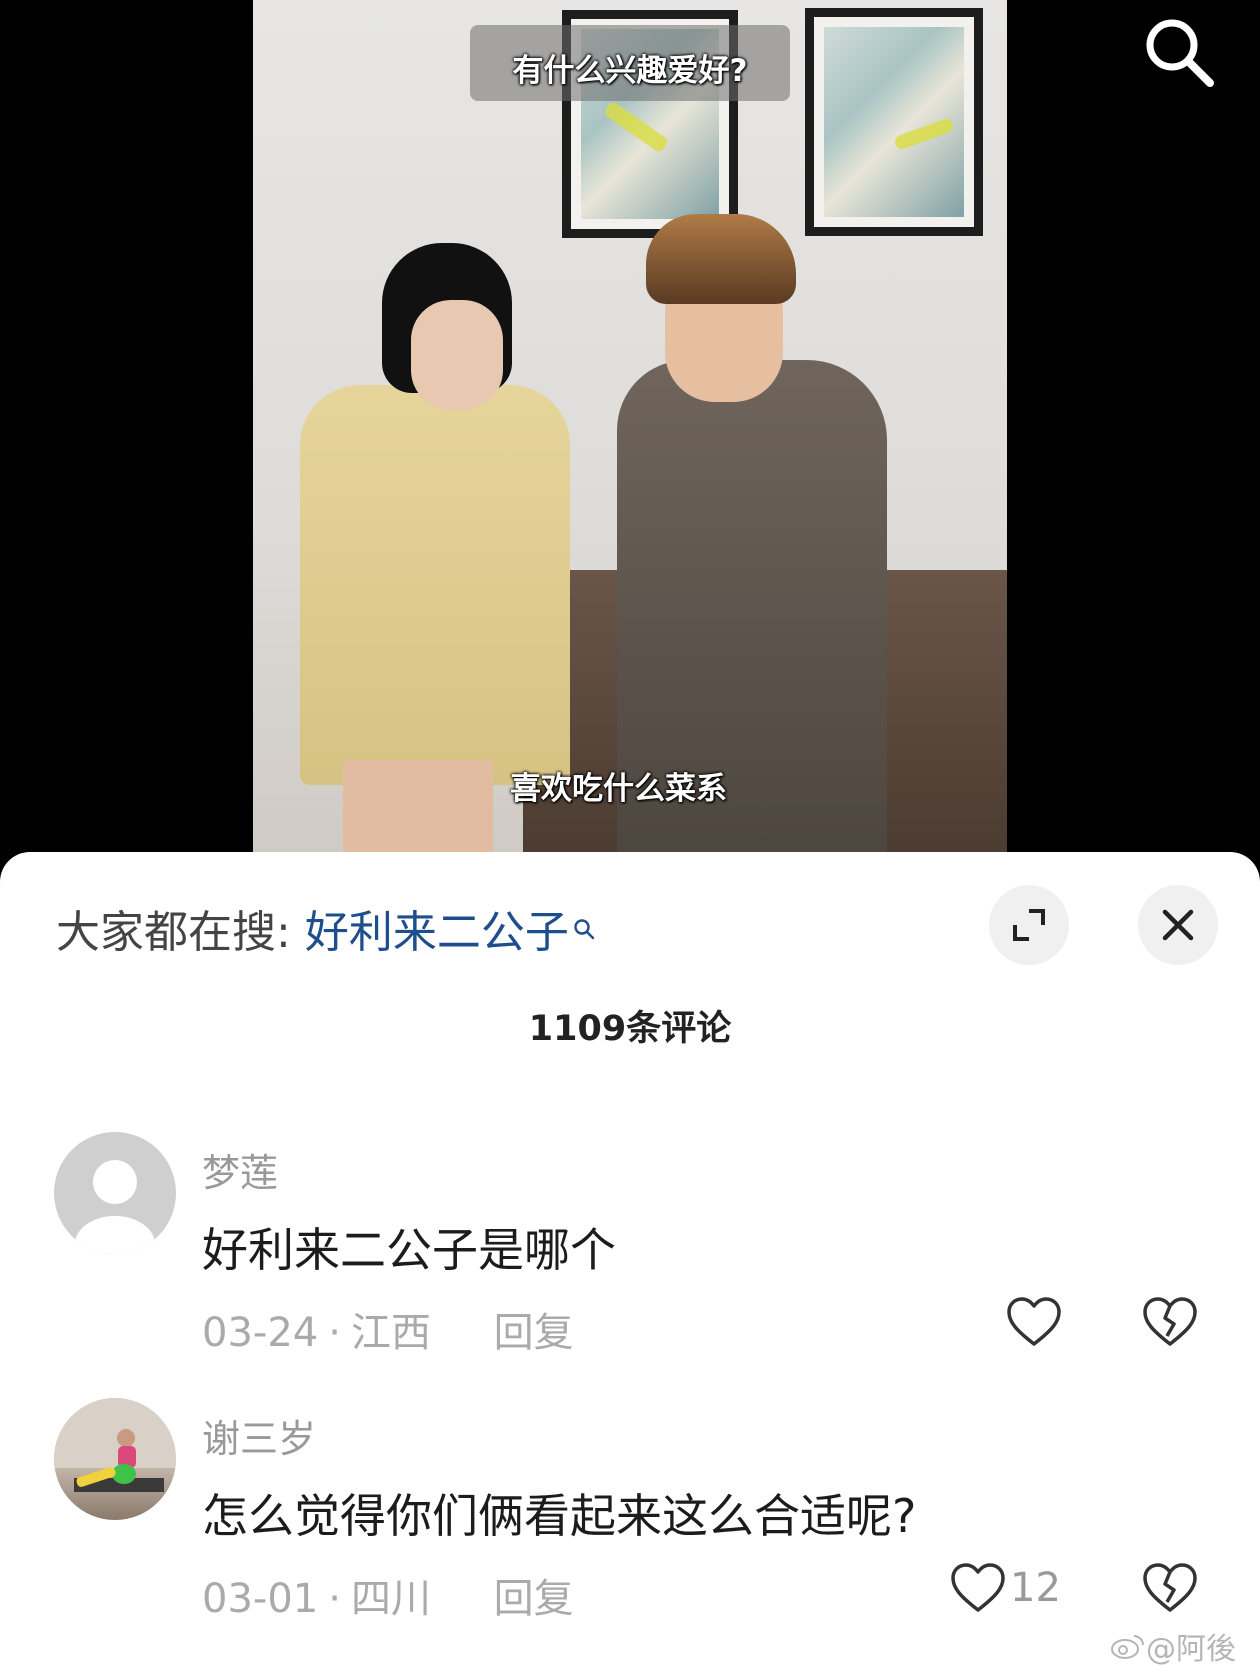 The width and height of the screenshot is (1260, 1668). Describe the element at coordinates (260, 1599) in the screenshot. I see `comment-date: 03-01` at that location.